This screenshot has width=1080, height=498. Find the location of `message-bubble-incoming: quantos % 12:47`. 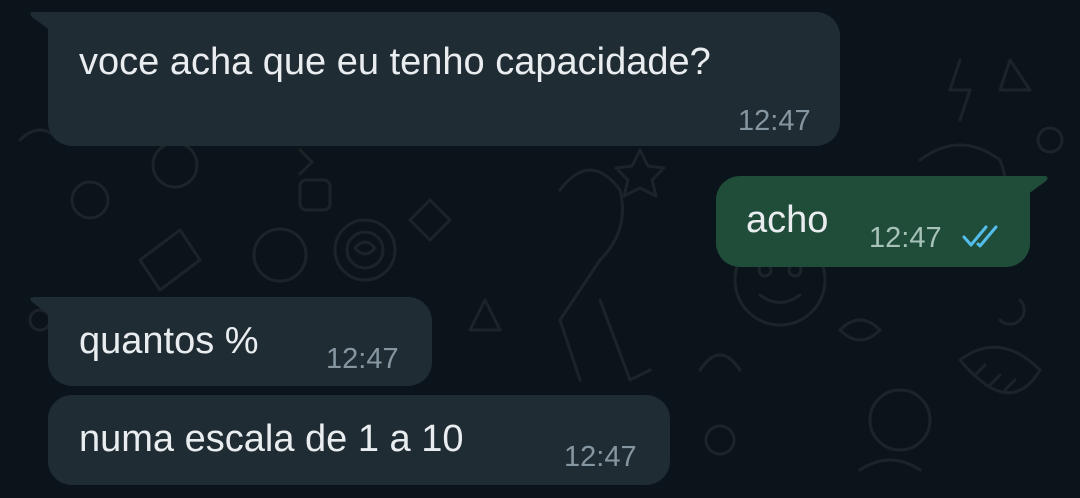

message-bubble-incoming: quantos % 12:47 is located at coordinates (240, 341).